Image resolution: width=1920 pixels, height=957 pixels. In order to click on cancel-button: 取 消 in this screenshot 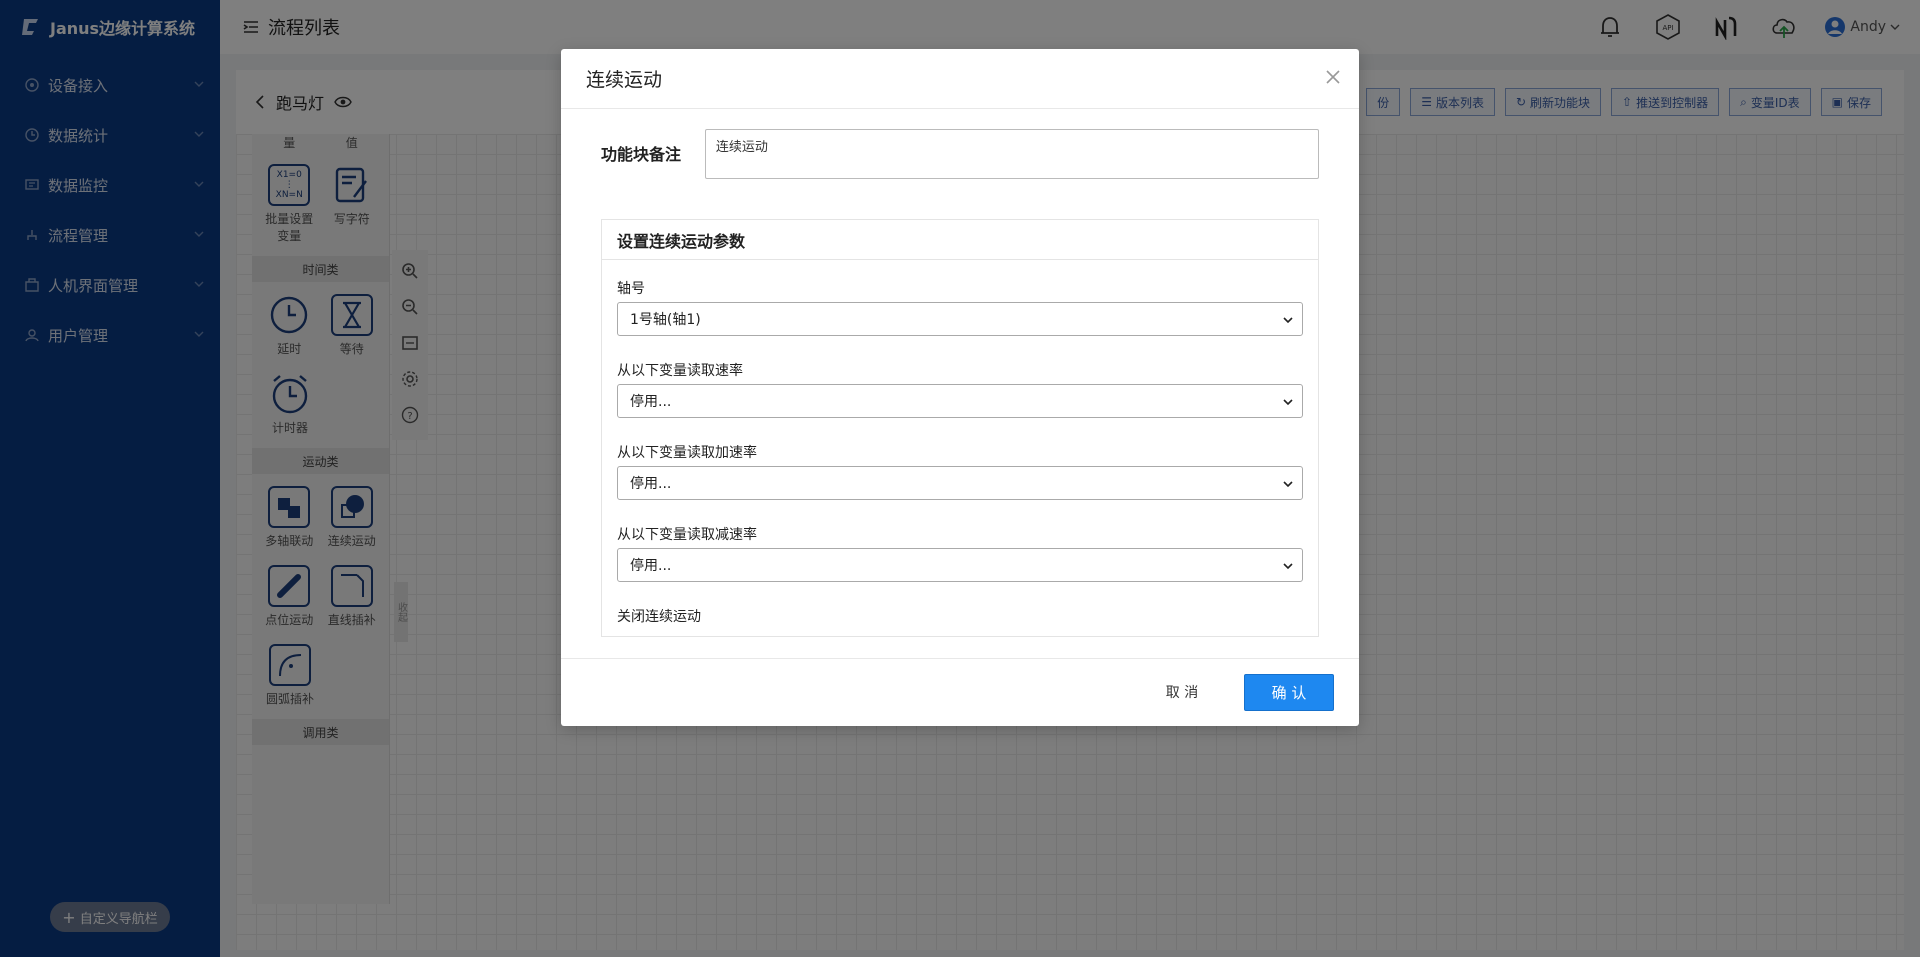, I will do `click(1182, 692)`.